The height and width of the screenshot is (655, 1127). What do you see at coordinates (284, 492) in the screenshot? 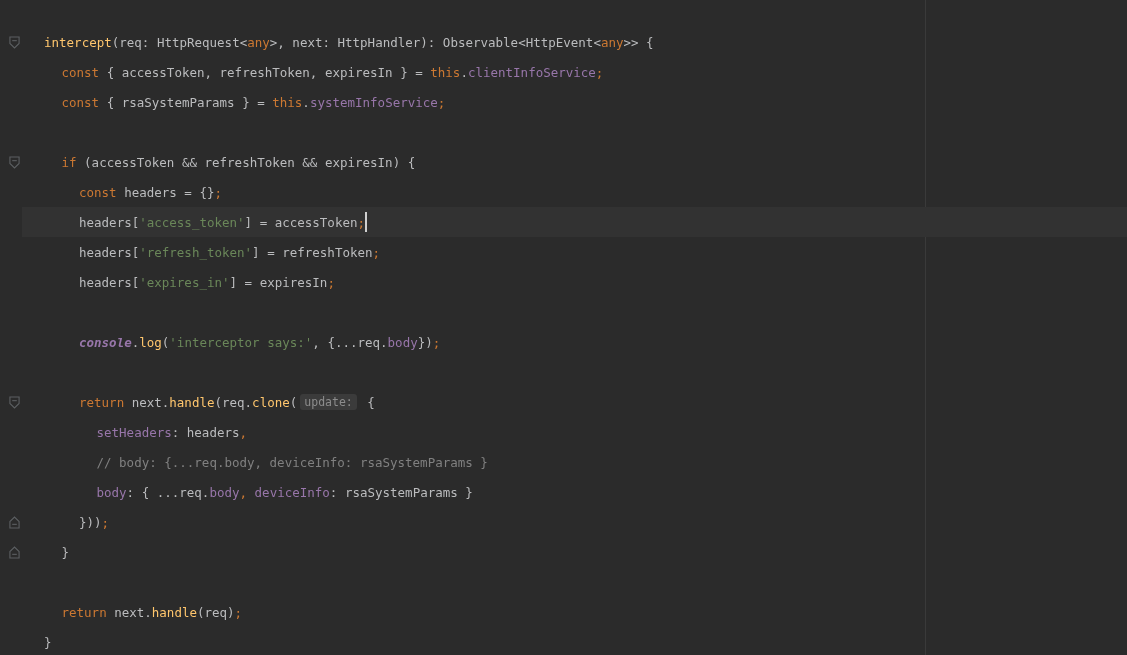
I see `code-text: body: { ...req.body, deviceInfo: rsaSystemParams }` at bounding box center [284, 492].